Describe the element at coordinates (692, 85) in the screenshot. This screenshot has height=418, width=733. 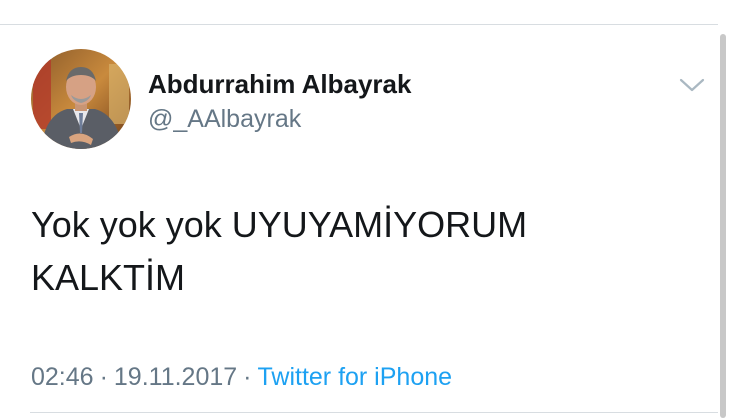
I see `chevron-down-icon` at that location.